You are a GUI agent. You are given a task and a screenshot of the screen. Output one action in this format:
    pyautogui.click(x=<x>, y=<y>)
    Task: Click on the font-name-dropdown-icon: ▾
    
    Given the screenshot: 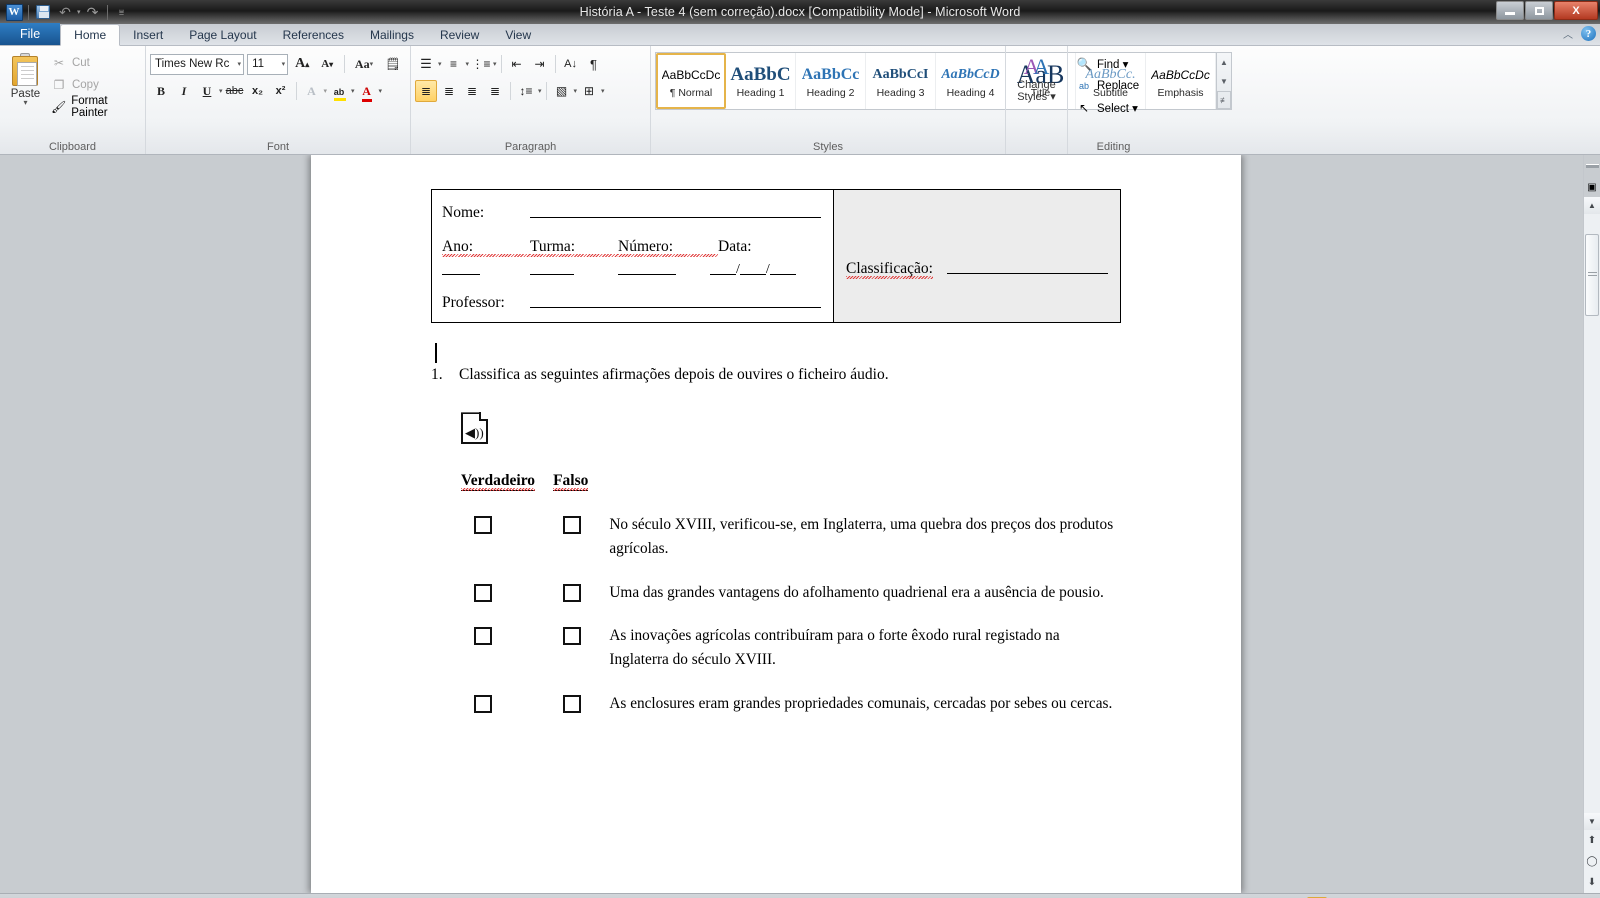 What is the action you would take?
    pyautogui.click(x=240, y=64)
    